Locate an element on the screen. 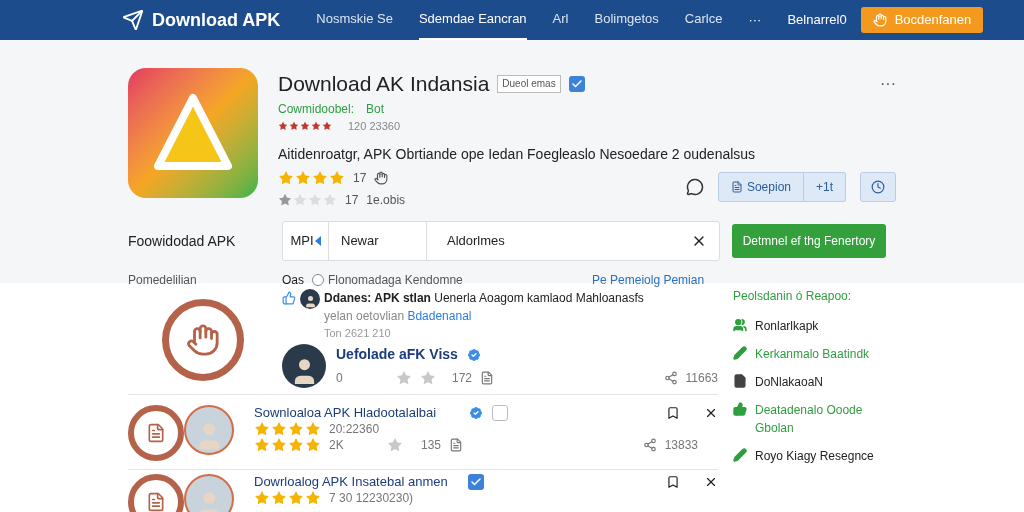  action-button: Soepion is located at coordinates (760, 187).